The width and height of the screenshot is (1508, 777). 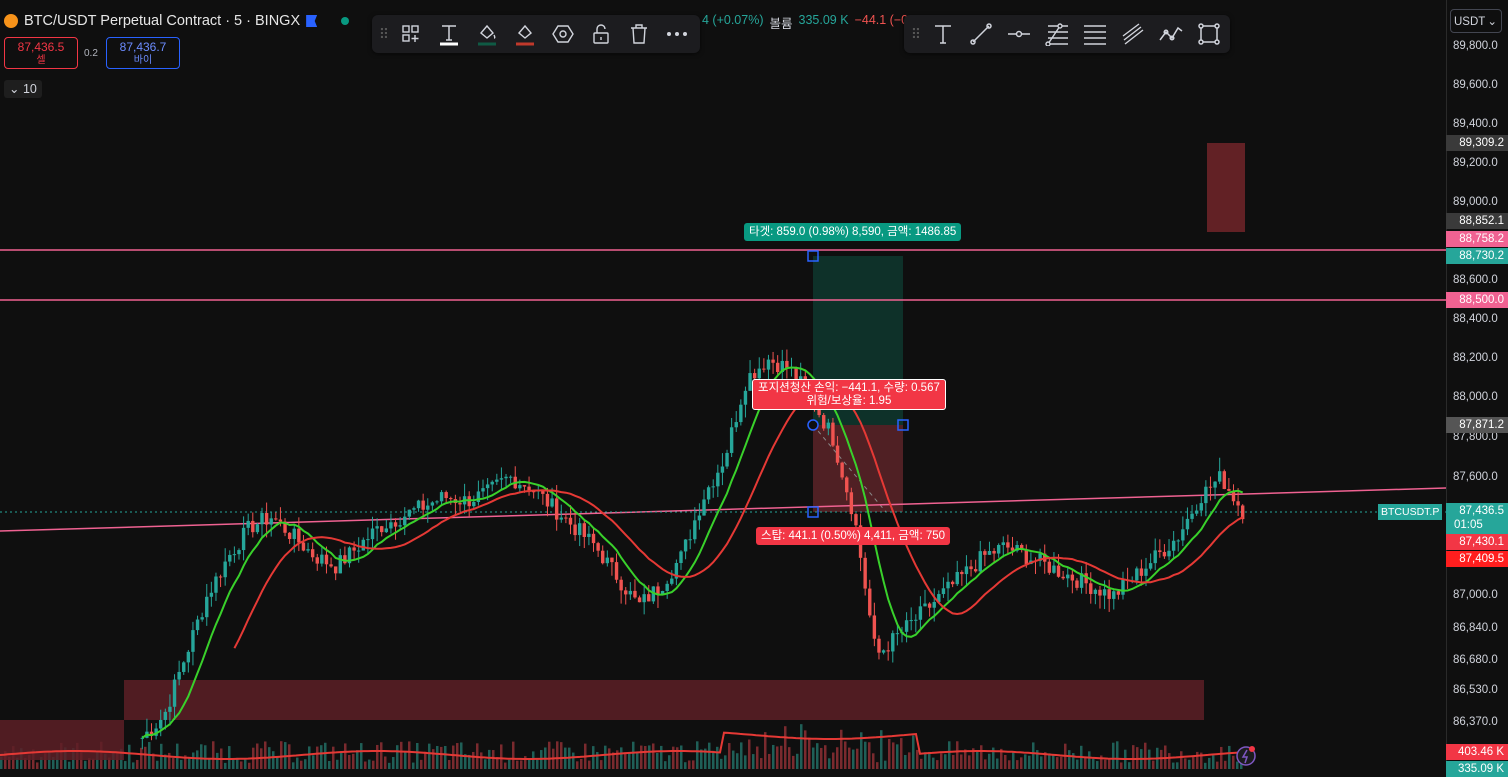 What do you see at coordinates (1468, 525) in the screenshot?
I see `bar-countdown: 01:05` at bounding box center [1468, 525].